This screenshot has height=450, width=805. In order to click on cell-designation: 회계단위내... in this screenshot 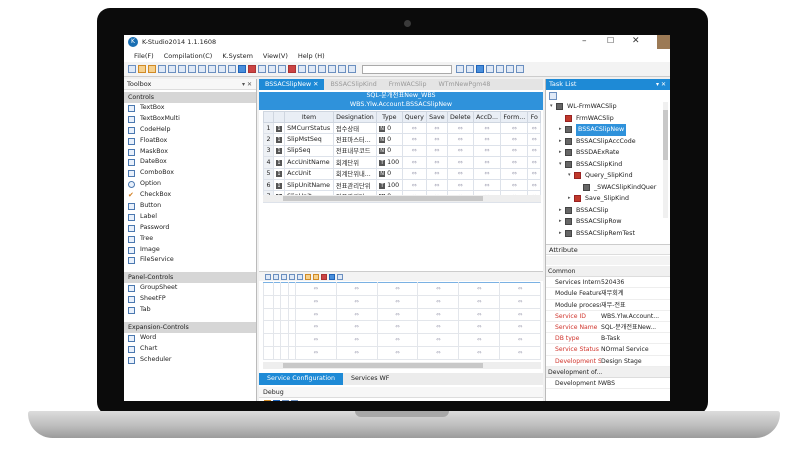, I will do `click(355, 173)`.